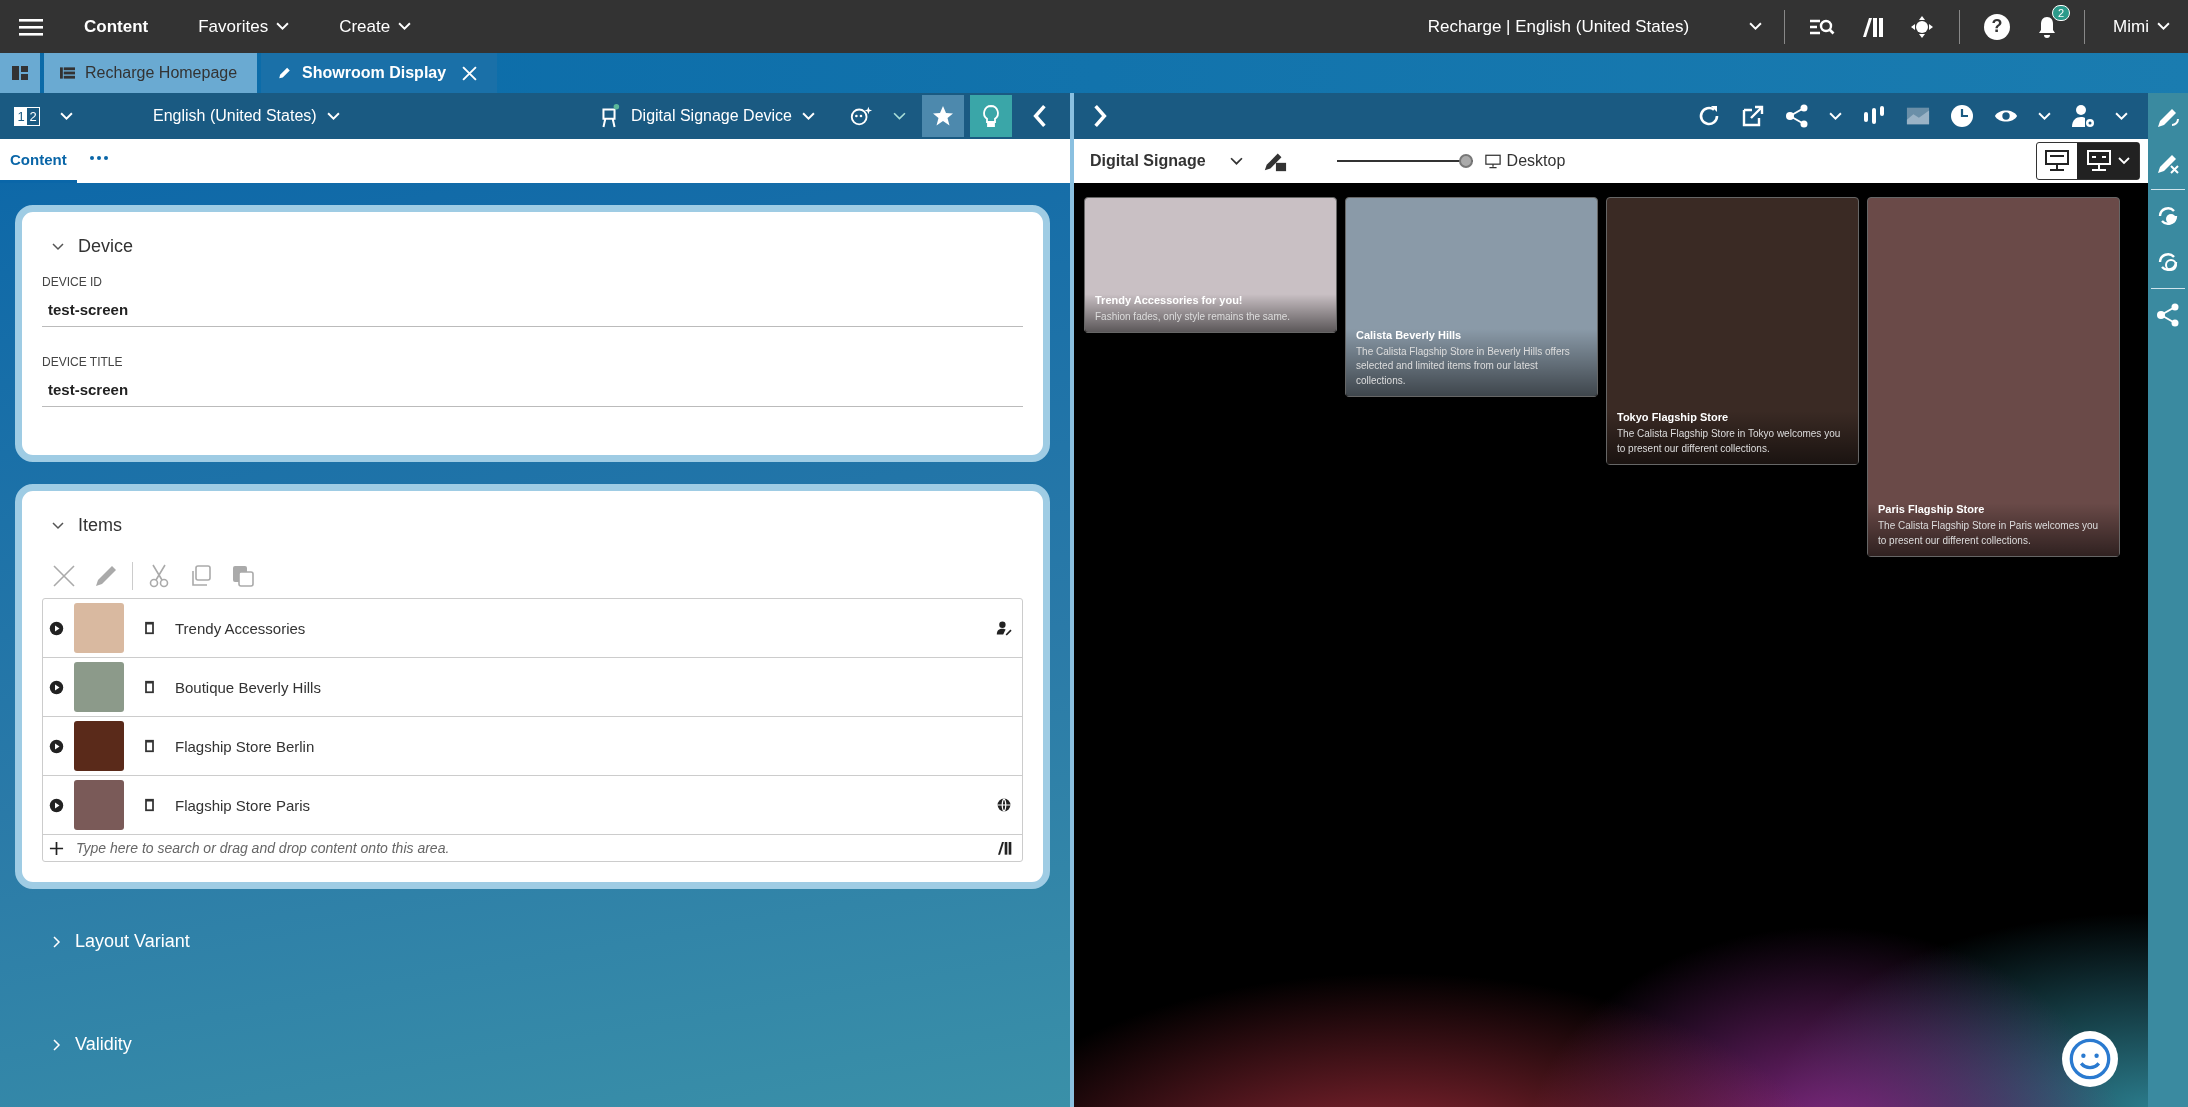 The width and height of the screenshot is (2188, 1107). What do you see at coordinates (1471, 297) in the screenshot?
I see `teaser-card: Calista Beverly Hills The Calista Flagship Store in Beverly Hills offers selected and limited items from our latest collections.` at bounding box center [1471, 297].